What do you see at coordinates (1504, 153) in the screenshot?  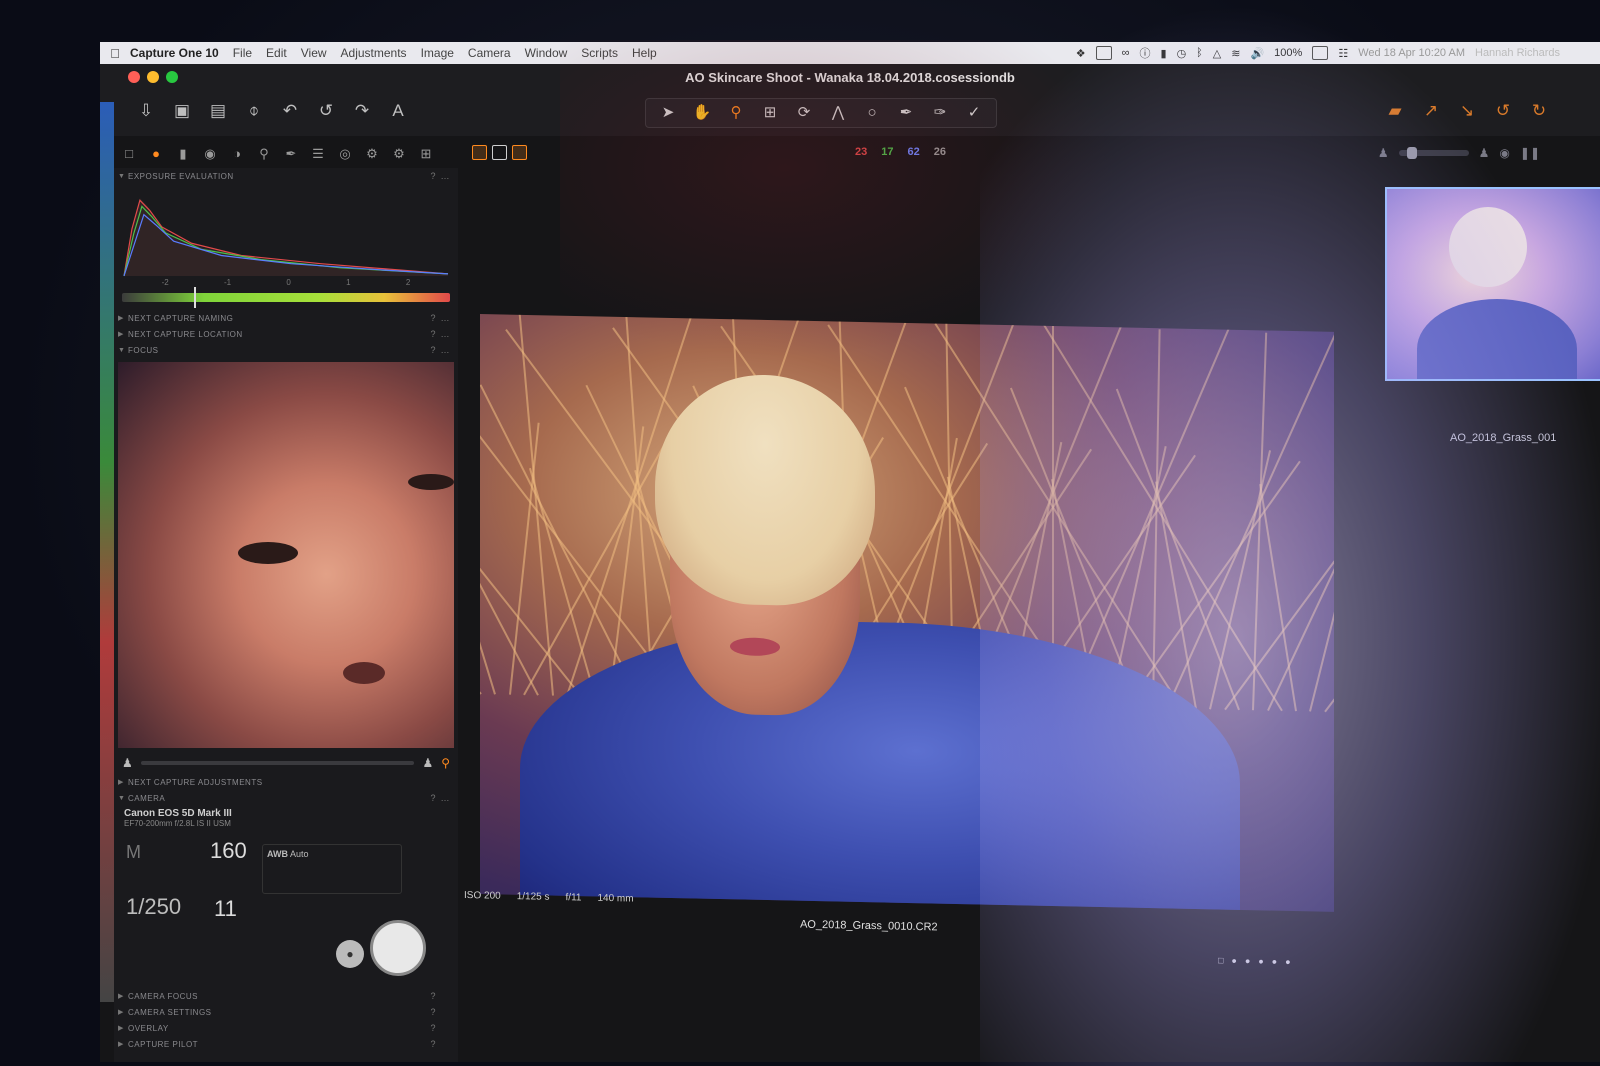 I see `eye-icon: ◉` at bounding box center [1504, 153].